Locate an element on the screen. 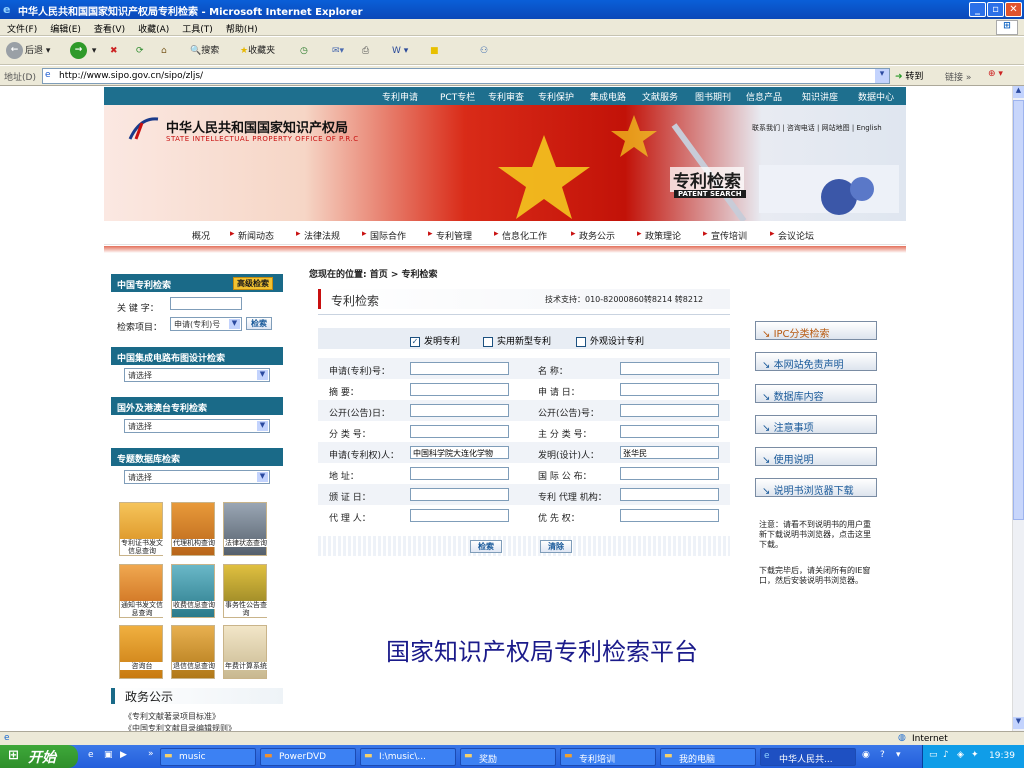 The height and width of the screenshot is (768, 1024). hk-select: 请选择 ▼ is located at coordinates (197, 426).